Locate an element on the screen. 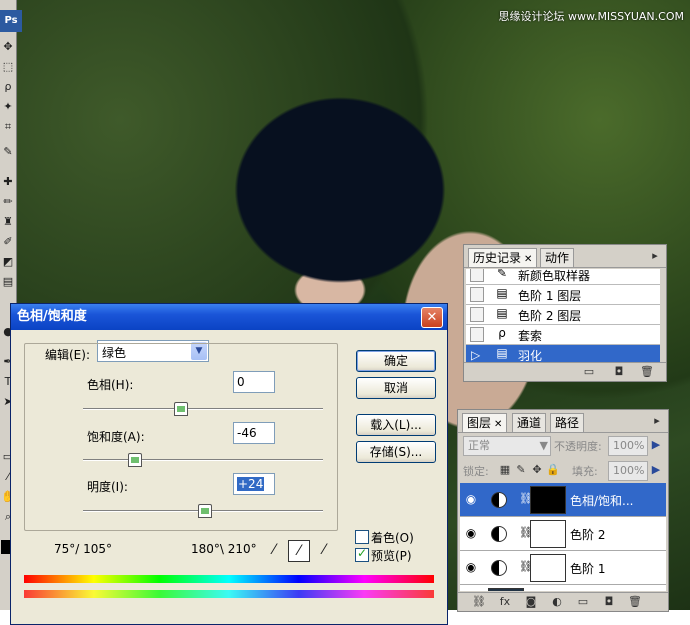 The image size is (690, 625). history-state-marker-icon: ▷ is located at coordinates (477, 354).